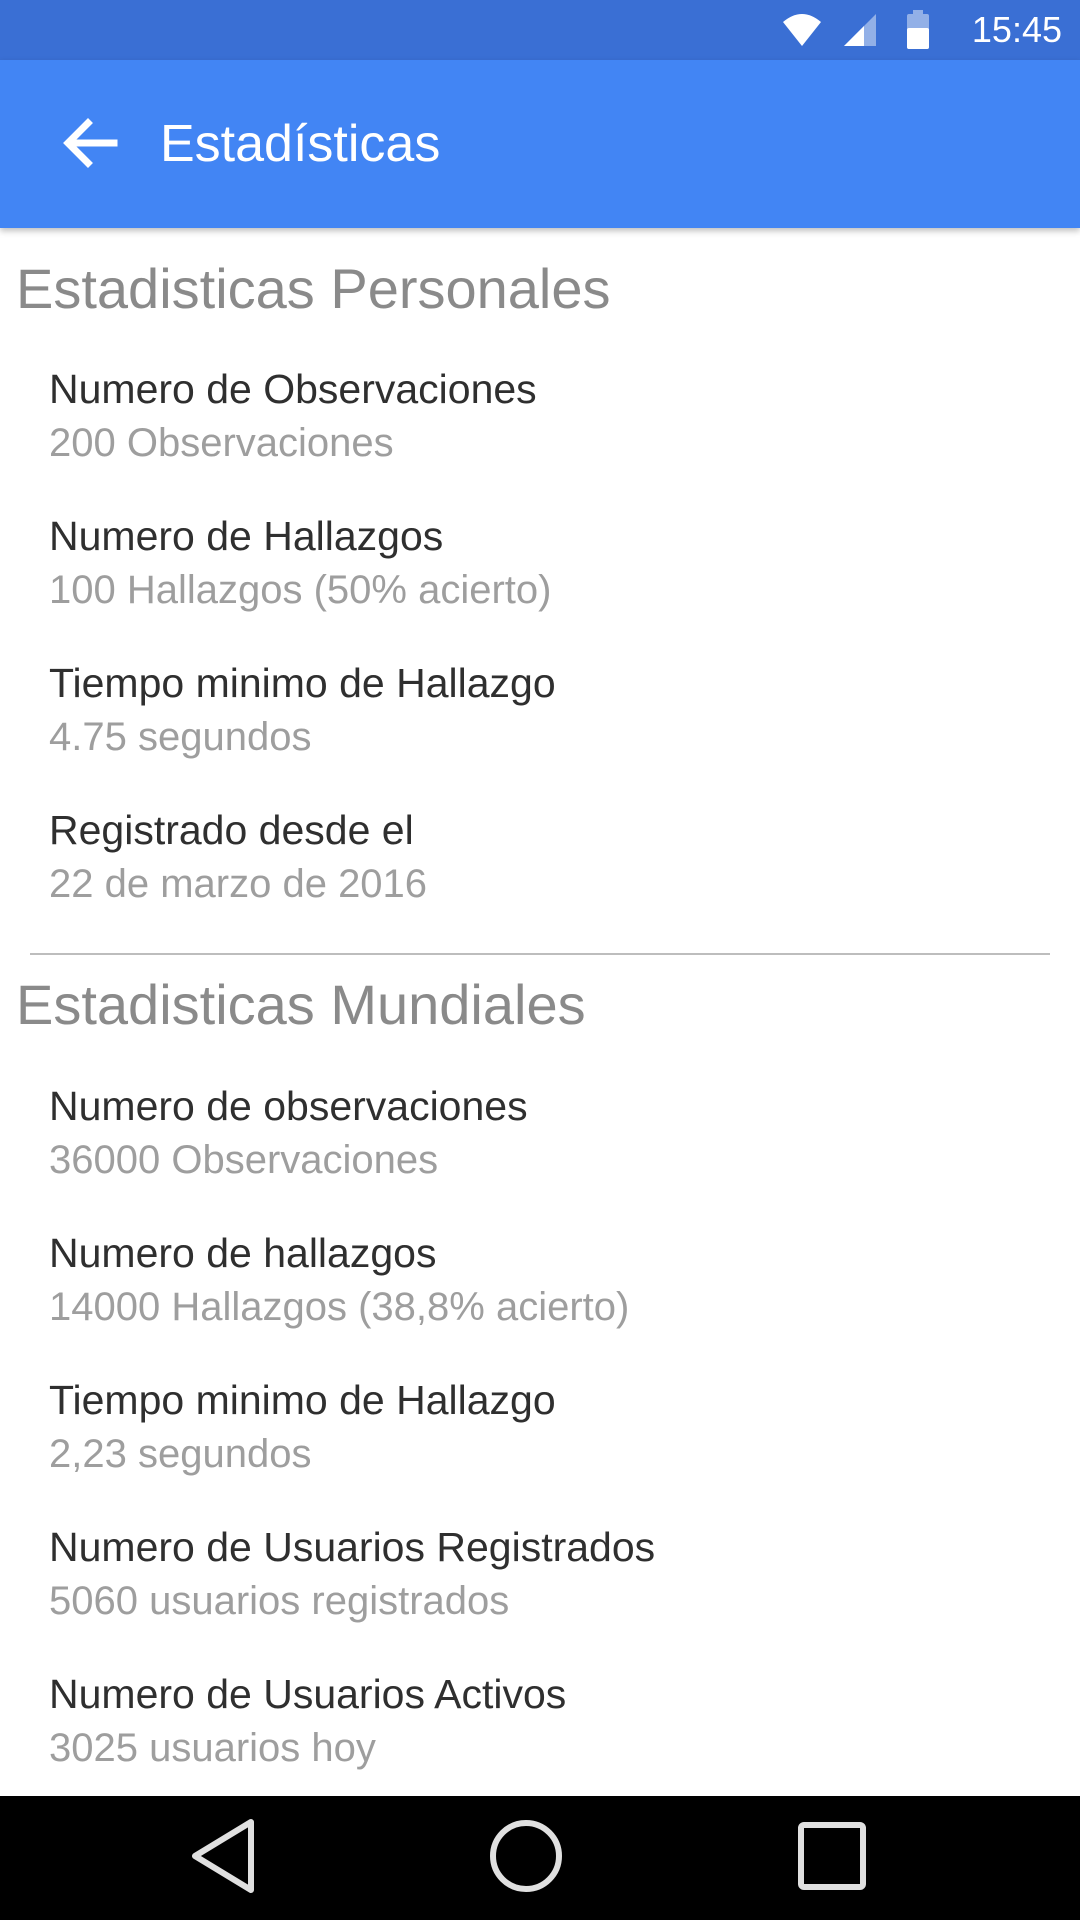 This screenshot has width=1080, height=1920. Describe the element at coordinates (288, 1106) in the screenshot. I see `stat-label: Numero de observaciones` at that location.